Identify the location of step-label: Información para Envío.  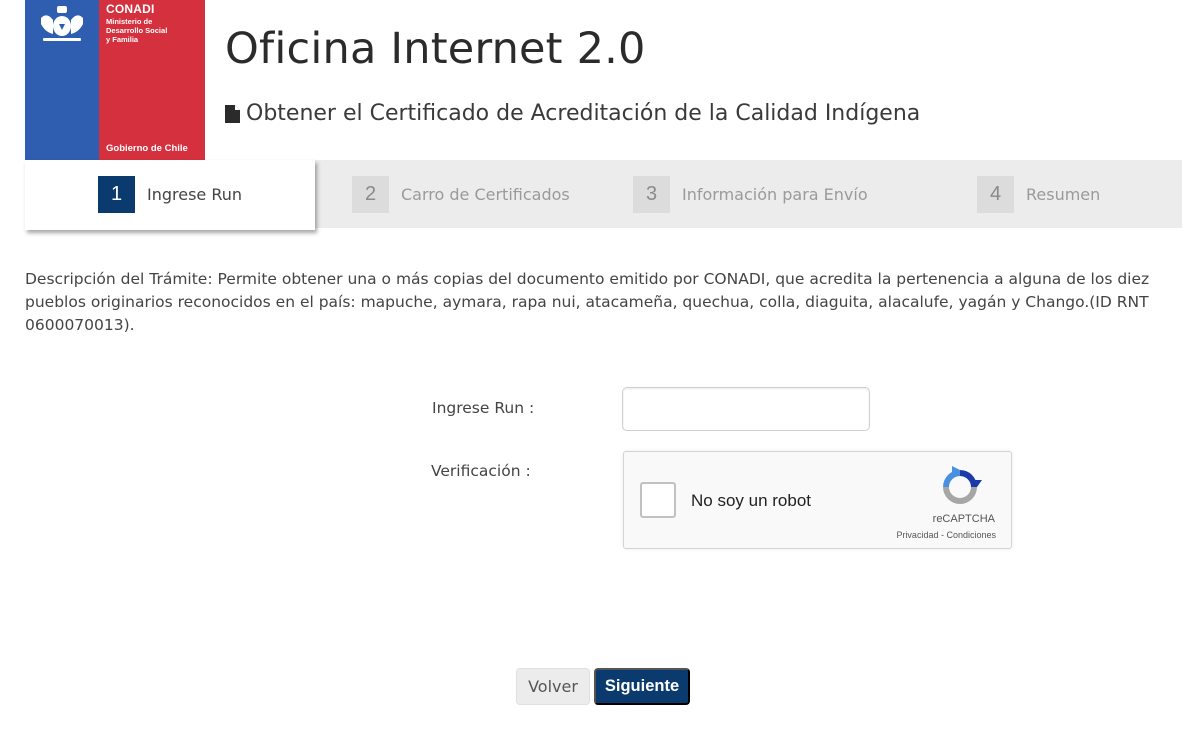
(775, 194).